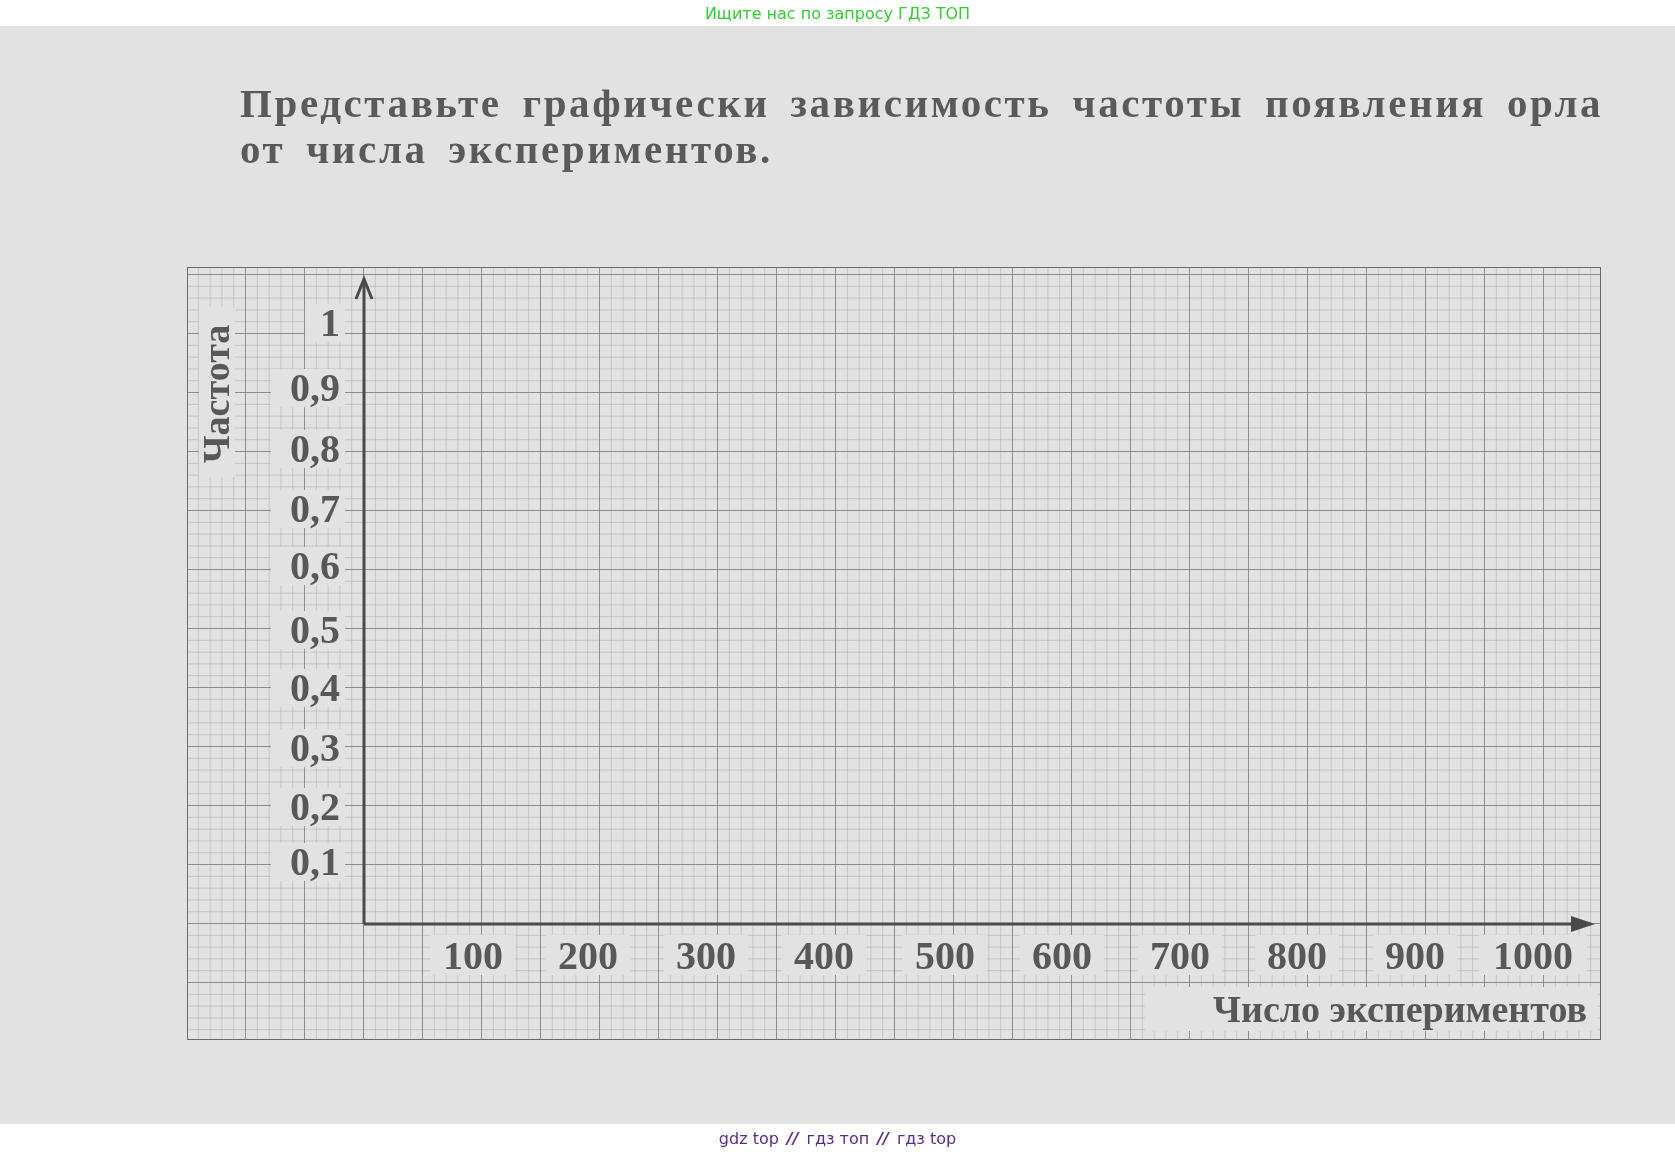 The image size is (1675, 1152). I want to click on x-axis-title: Число экспериментов, so click(1400, 1009).